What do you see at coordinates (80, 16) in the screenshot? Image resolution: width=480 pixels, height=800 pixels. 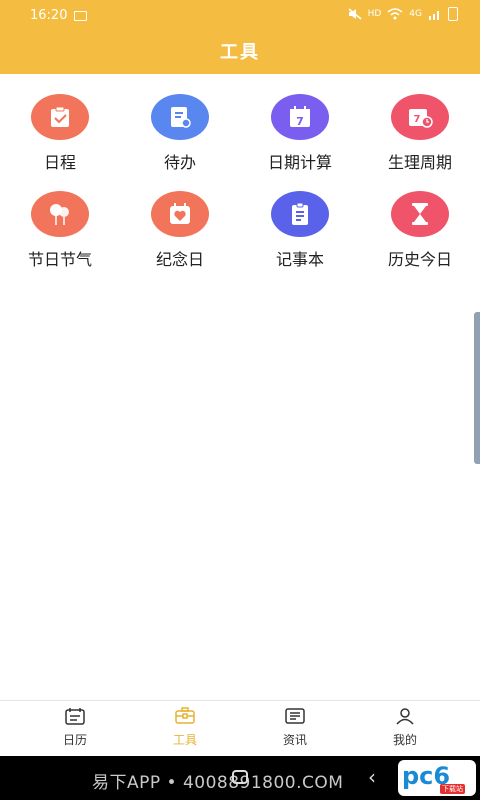 I see `image-notification-icon` at bounding box center [80, 16].